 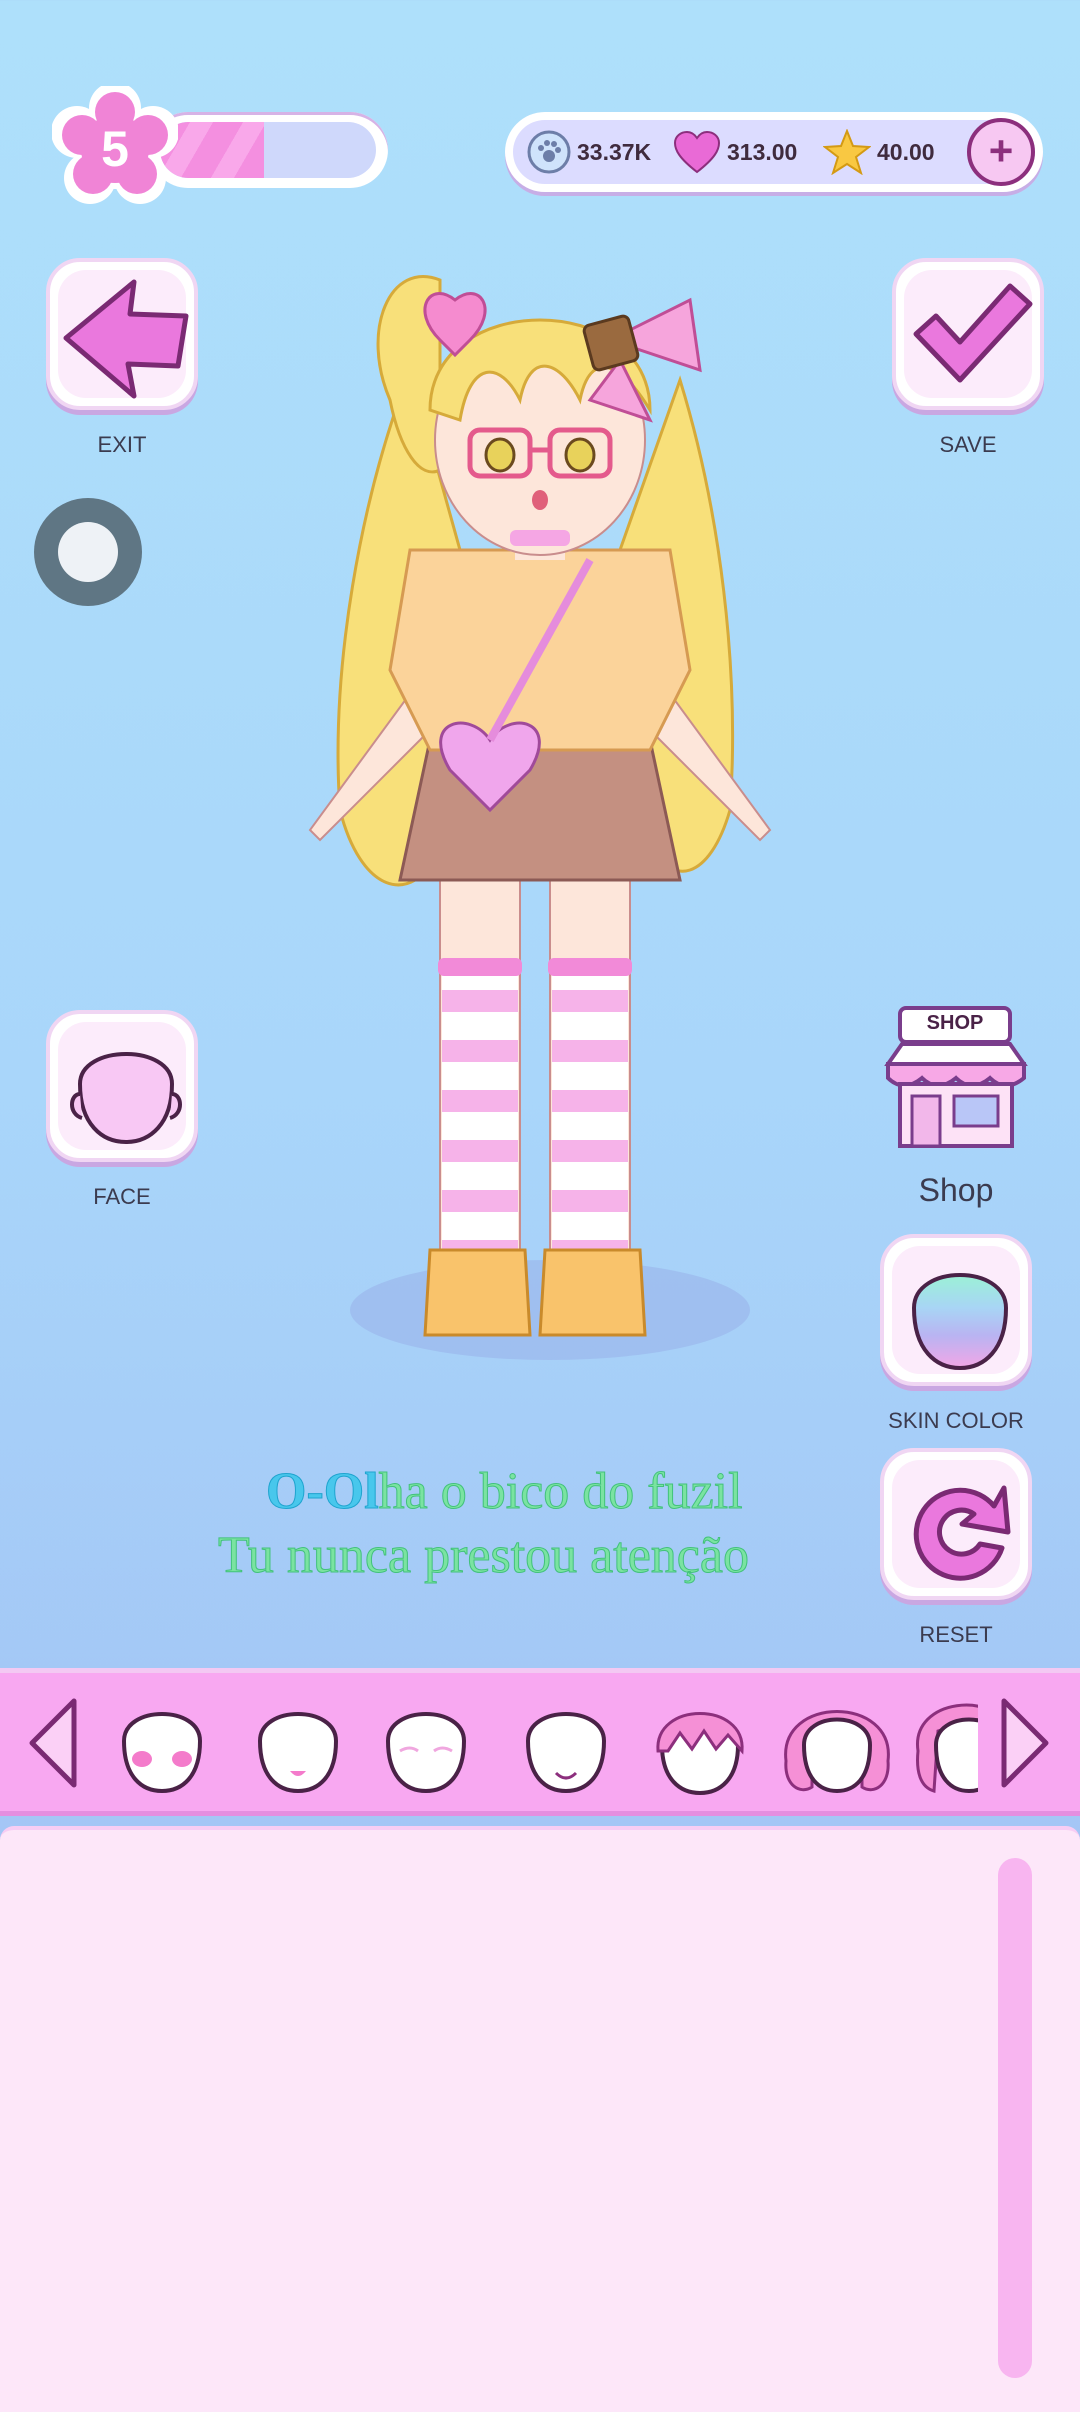 What do you see at coordinates (947, 1748) in the screenshot?
I see `hair-side-icon` at bounding box center [947, 1748].